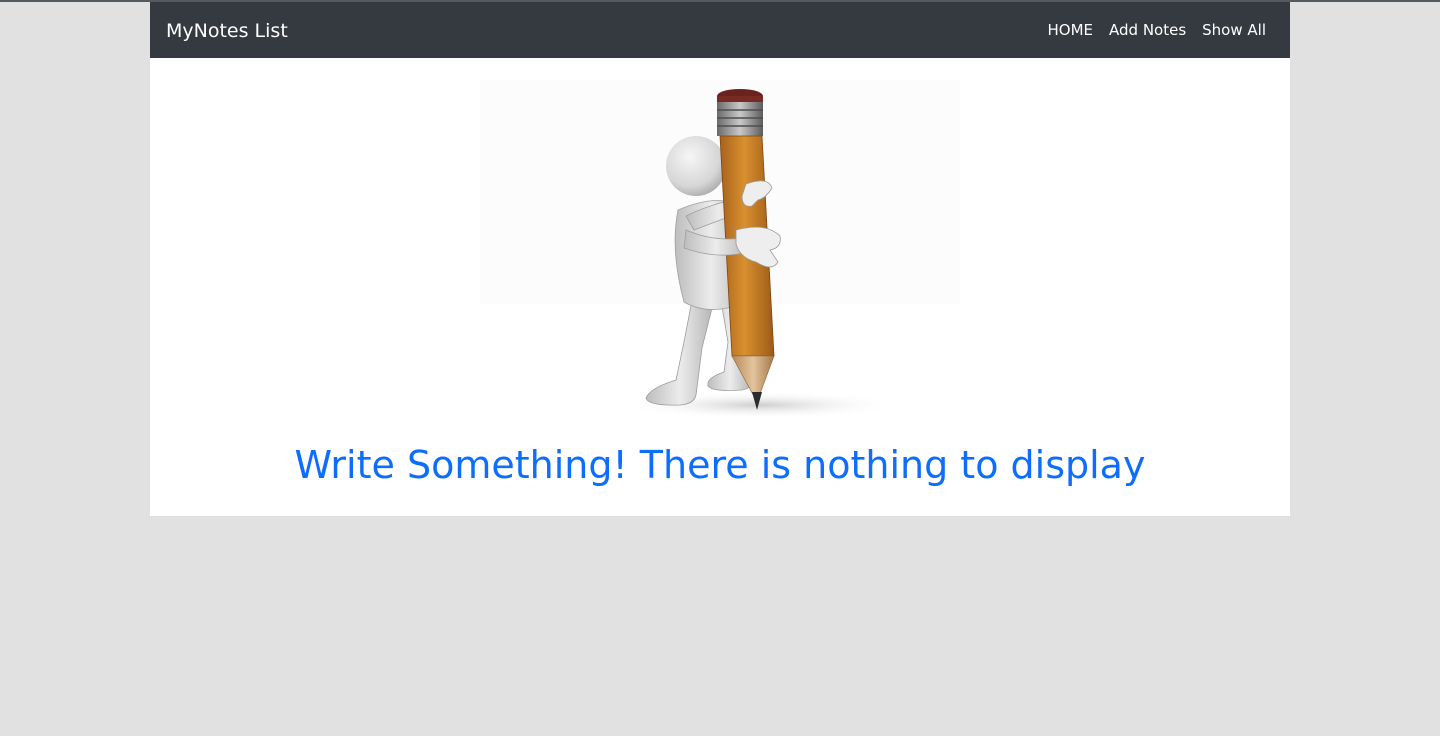  Describe the element at coordinates (1234, 30) in the screenshot. I see `nav-link-show-all: Show All` at that location.